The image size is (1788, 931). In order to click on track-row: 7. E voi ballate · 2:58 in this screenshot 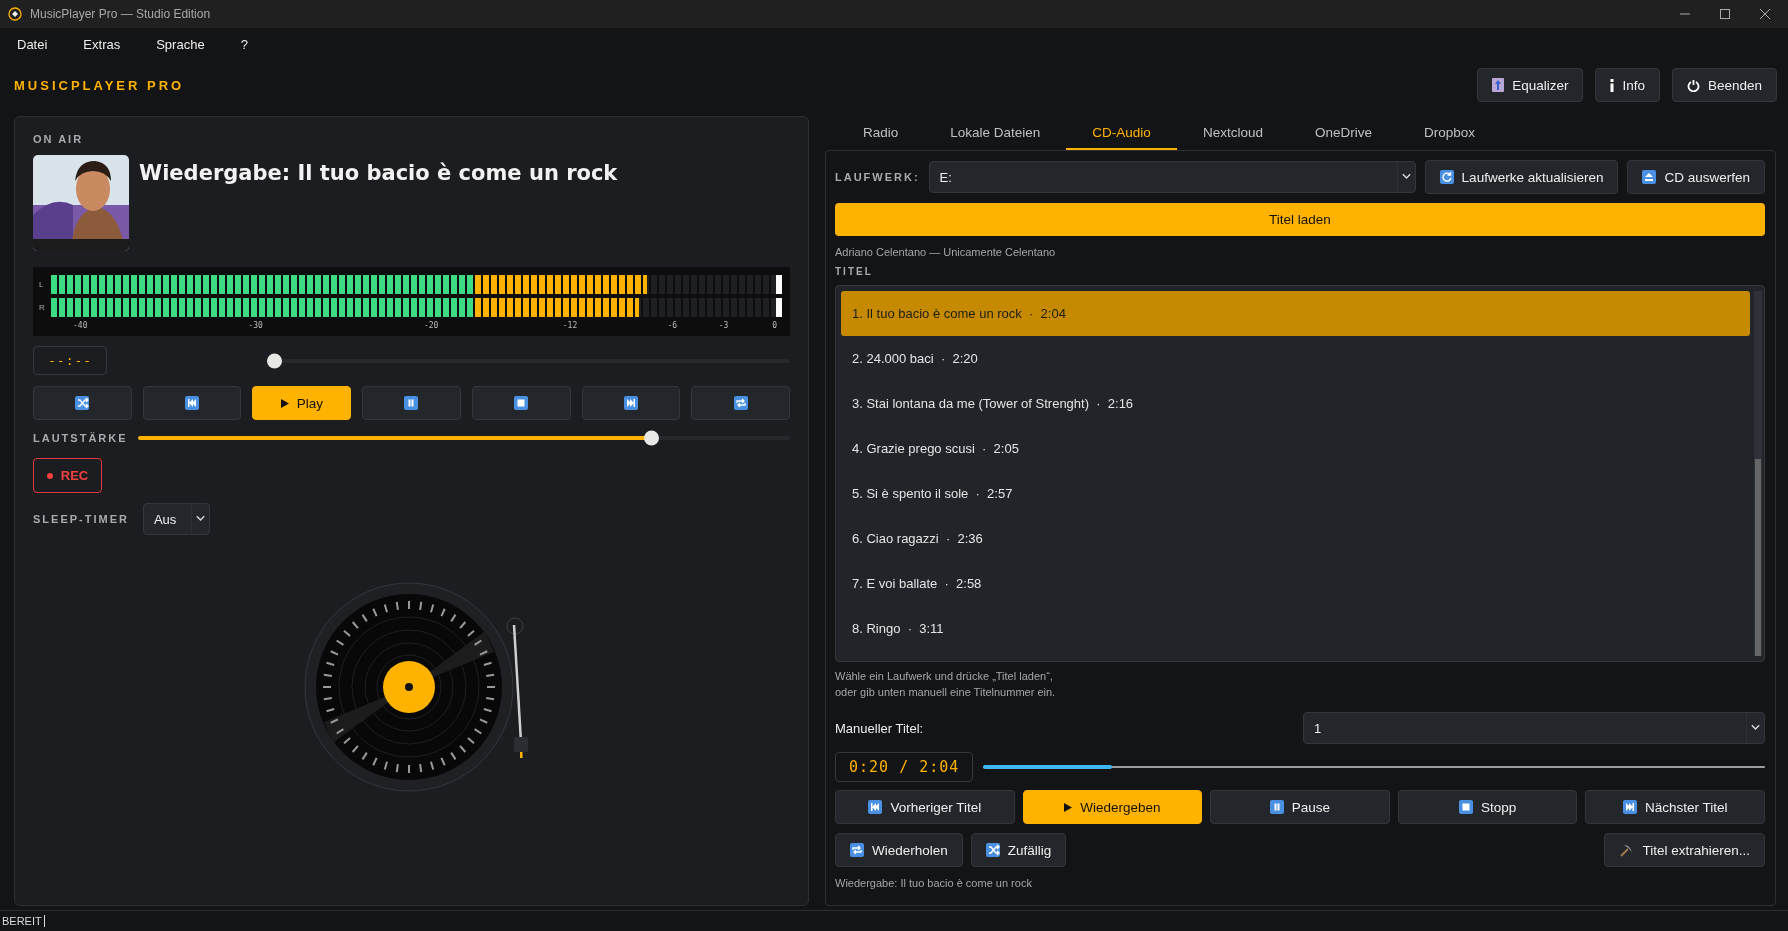, I will do `click(1295, 583)`.